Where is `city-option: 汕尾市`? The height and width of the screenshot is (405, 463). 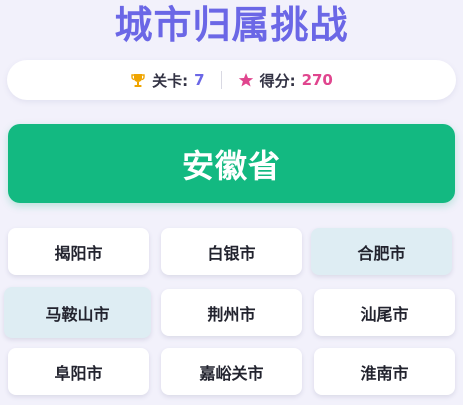
city-option: 汕尾市 is located at coordinates (384, 312).